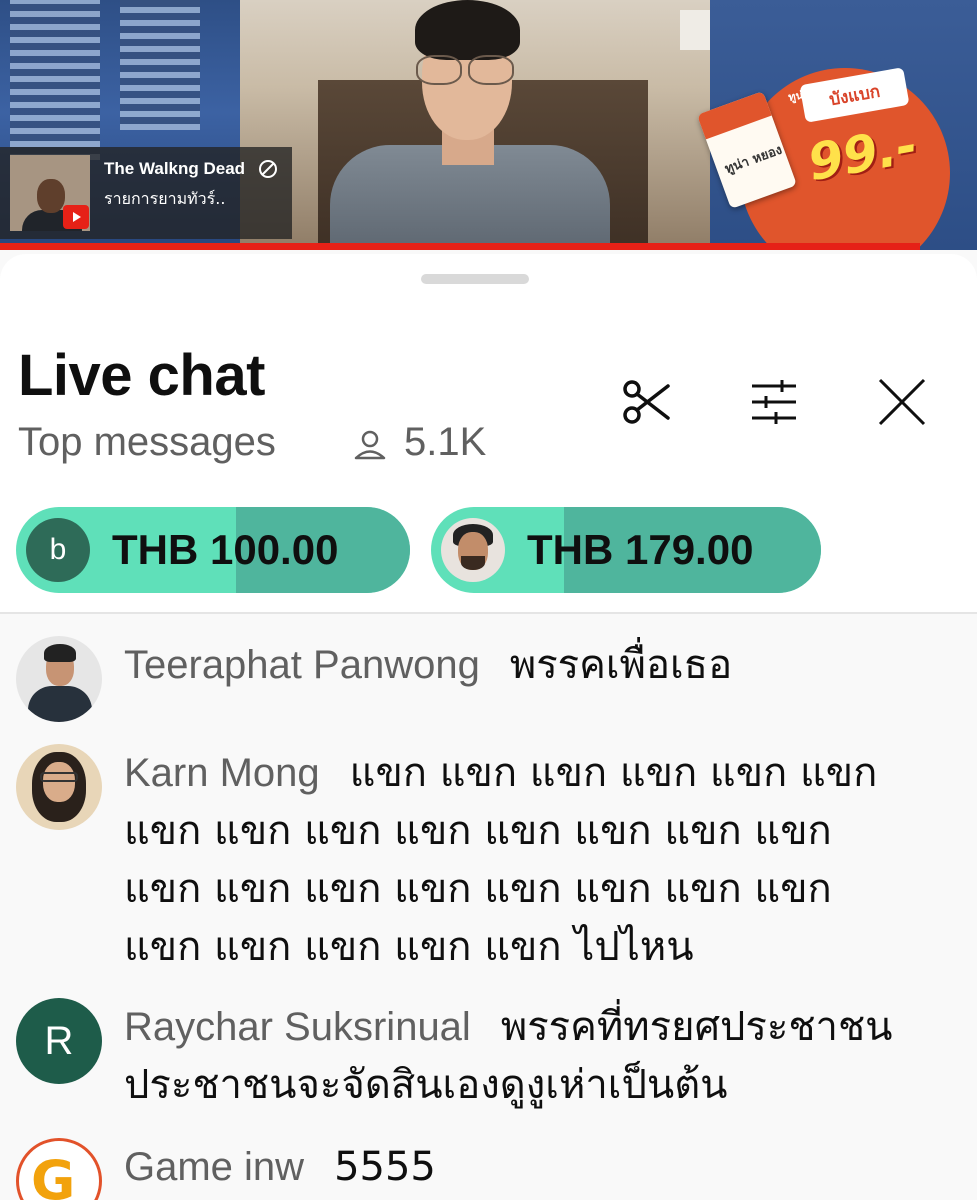 Image resolution: width=977 pixels, height=1200 pixels. What do you see at coordinates (76, 217) in the screenshot?
I see `youtube-icon` at bounding box center [76, 217].